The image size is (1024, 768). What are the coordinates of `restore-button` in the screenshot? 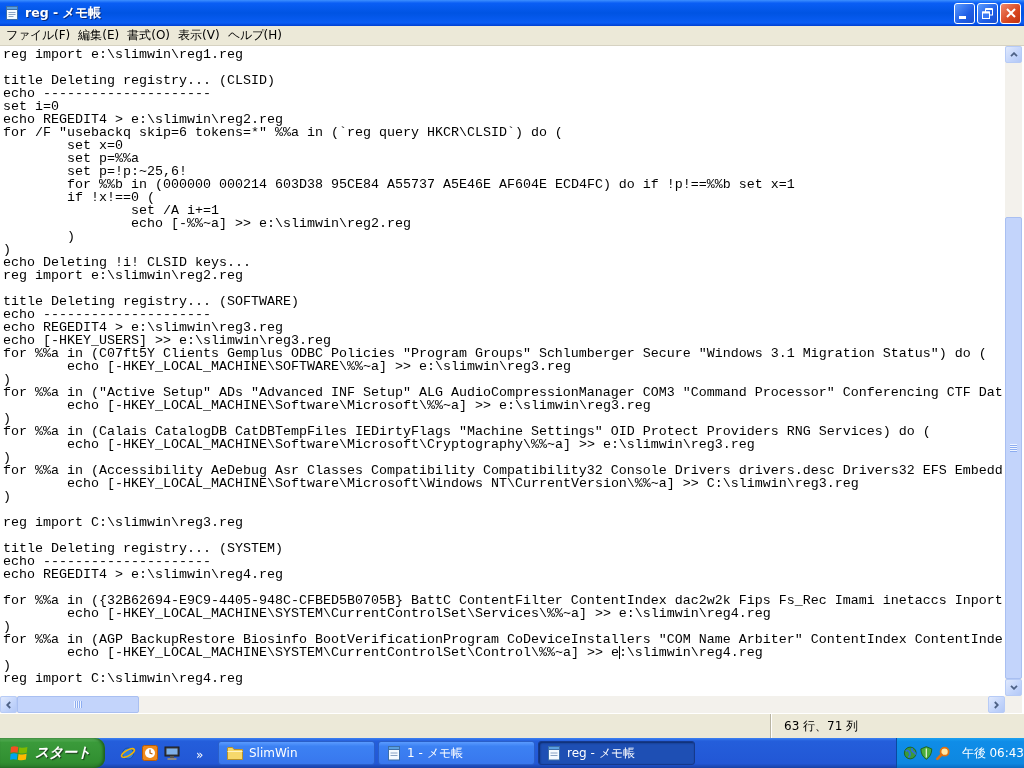 It's located at (987, 13).